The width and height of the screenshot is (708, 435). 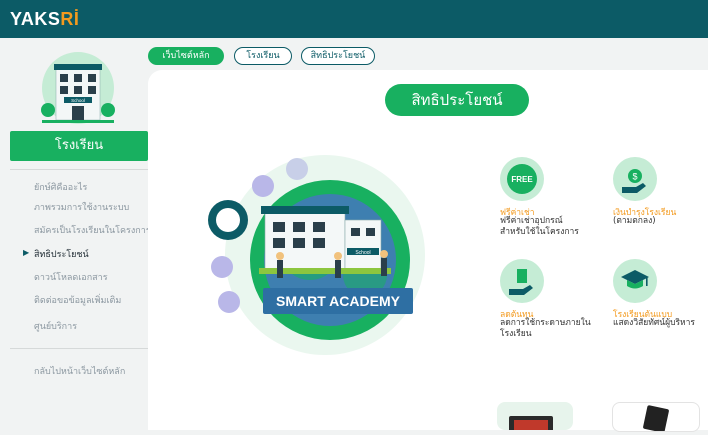 I want to click on tablet-device-card, so click(x=535, y=417).